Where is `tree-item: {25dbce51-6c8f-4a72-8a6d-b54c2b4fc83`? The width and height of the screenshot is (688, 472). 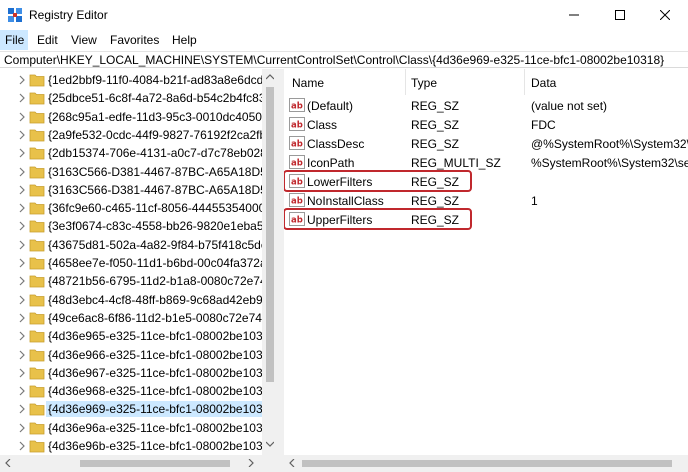
tree-item: {25dbce51-6c8f-4a72-8a6d-b54c2b4fc83 is located at coordinates (133, 98).